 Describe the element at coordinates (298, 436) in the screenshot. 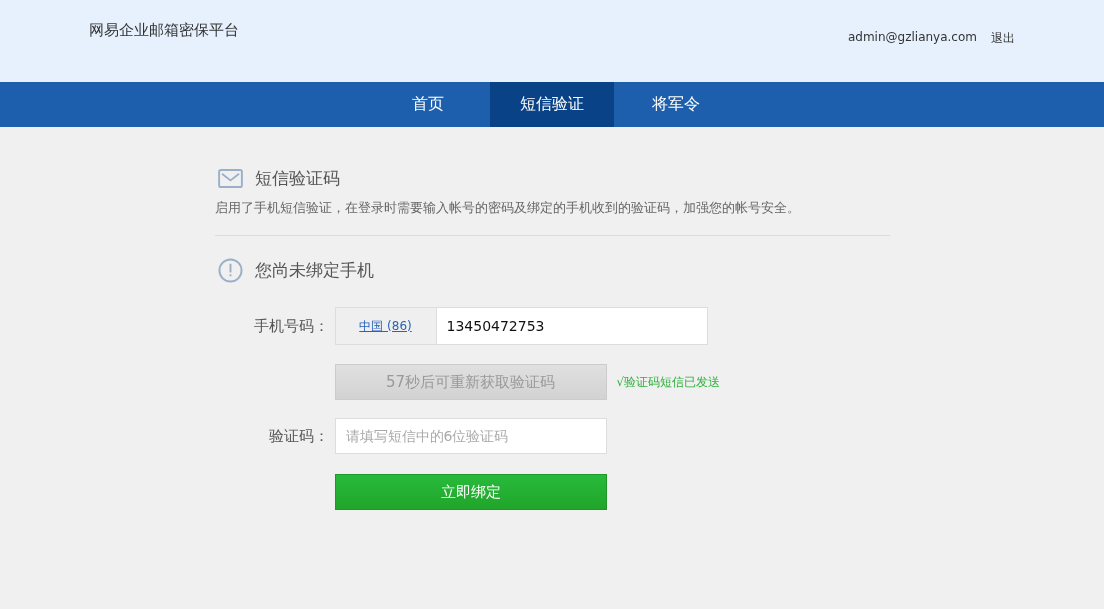

I see `code-label: 验证码：` at that location.